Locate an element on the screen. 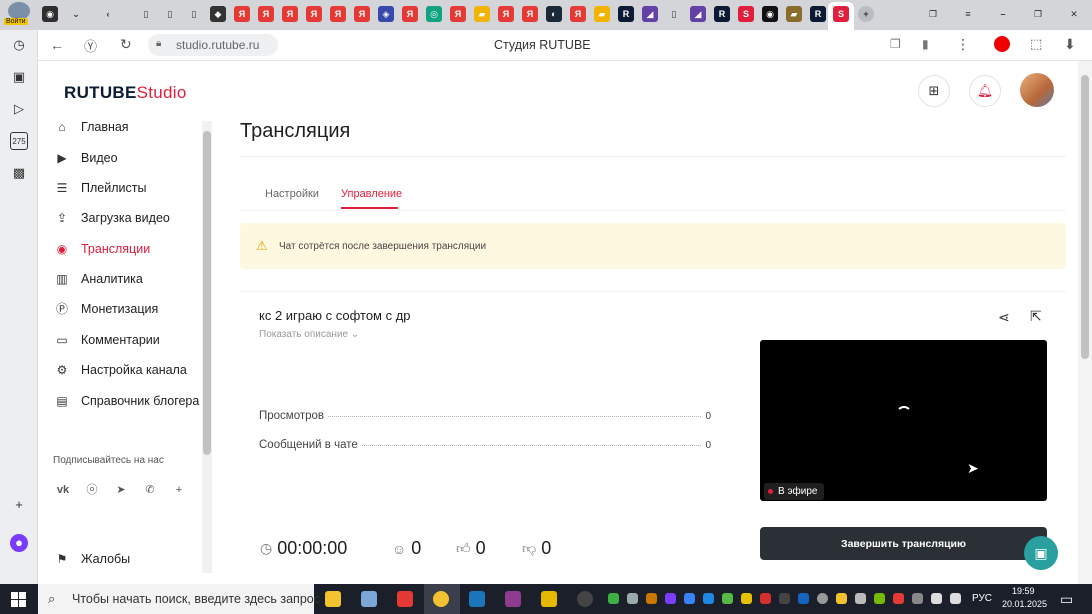 The height and width of the screenshot is (614, 1092). app-icon is located at coordinates (549, 599).